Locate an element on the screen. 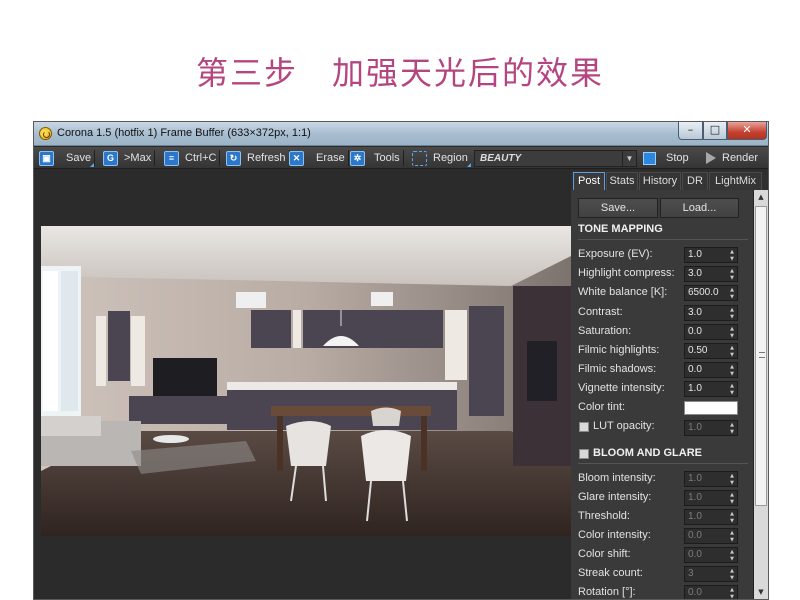 The height and width of the screenshot is (600, 800). max-icon: G is located at coordinates (110, 158).